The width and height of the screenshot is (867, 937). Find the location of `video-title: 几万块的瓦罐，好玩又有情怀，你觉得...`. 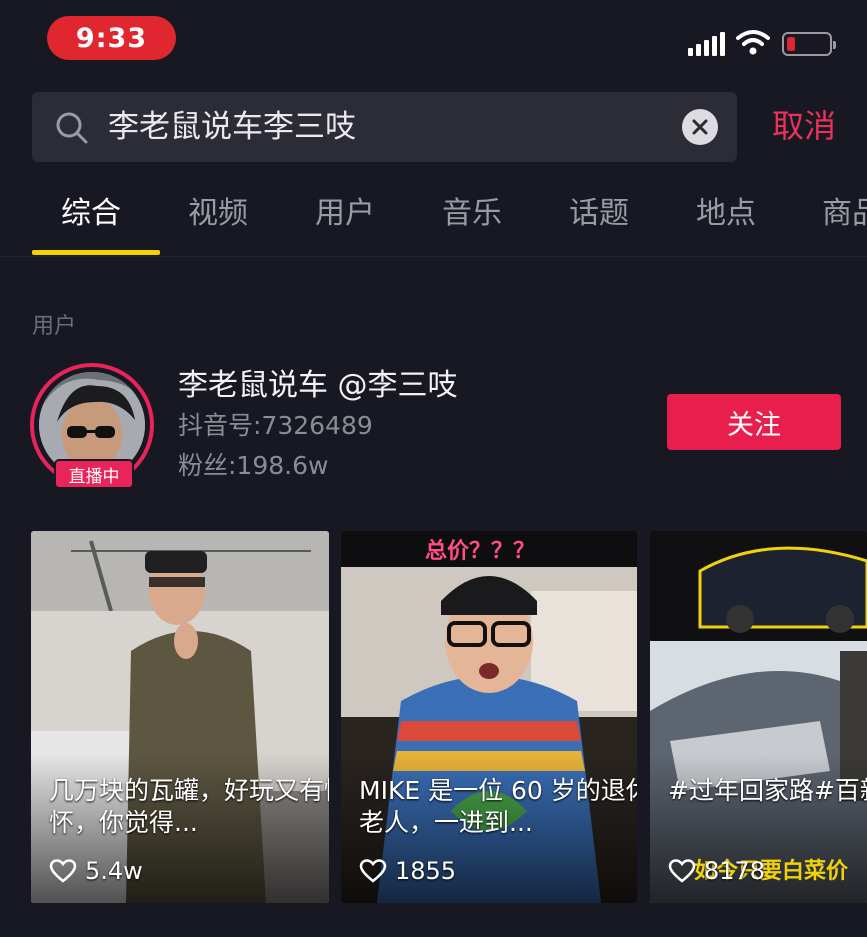

video-title: 几万块的瓦罐，好玩又有情怀，你觉得... is located at coordinates (189, 806).